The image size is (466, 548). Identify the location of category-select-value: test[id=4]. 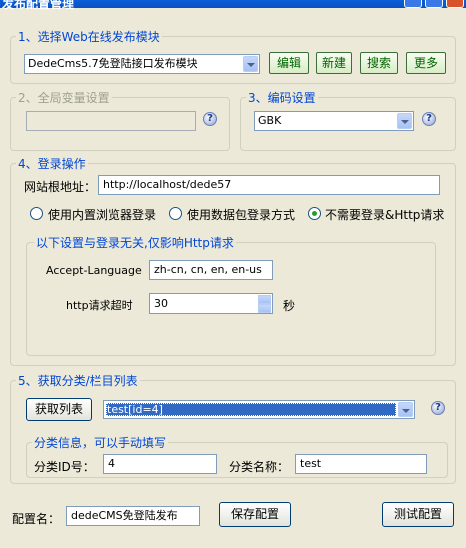
(135, 409).